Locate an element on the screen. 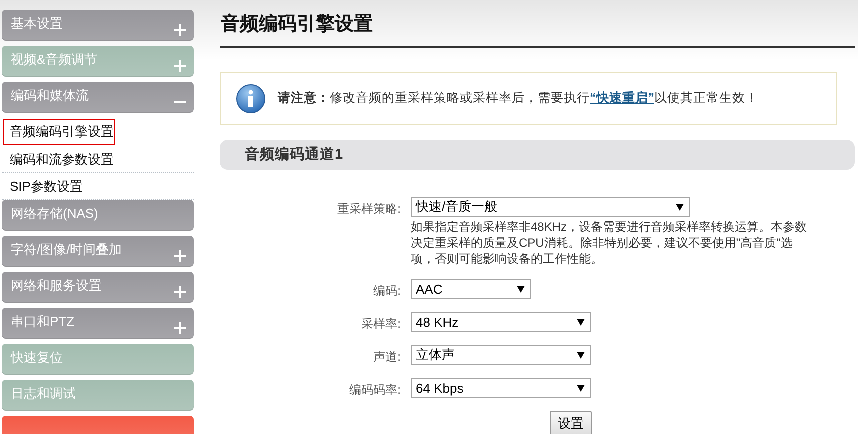 The image size is (858, 434). restart-link: “快速重启” is located at coordinates (622, 98).